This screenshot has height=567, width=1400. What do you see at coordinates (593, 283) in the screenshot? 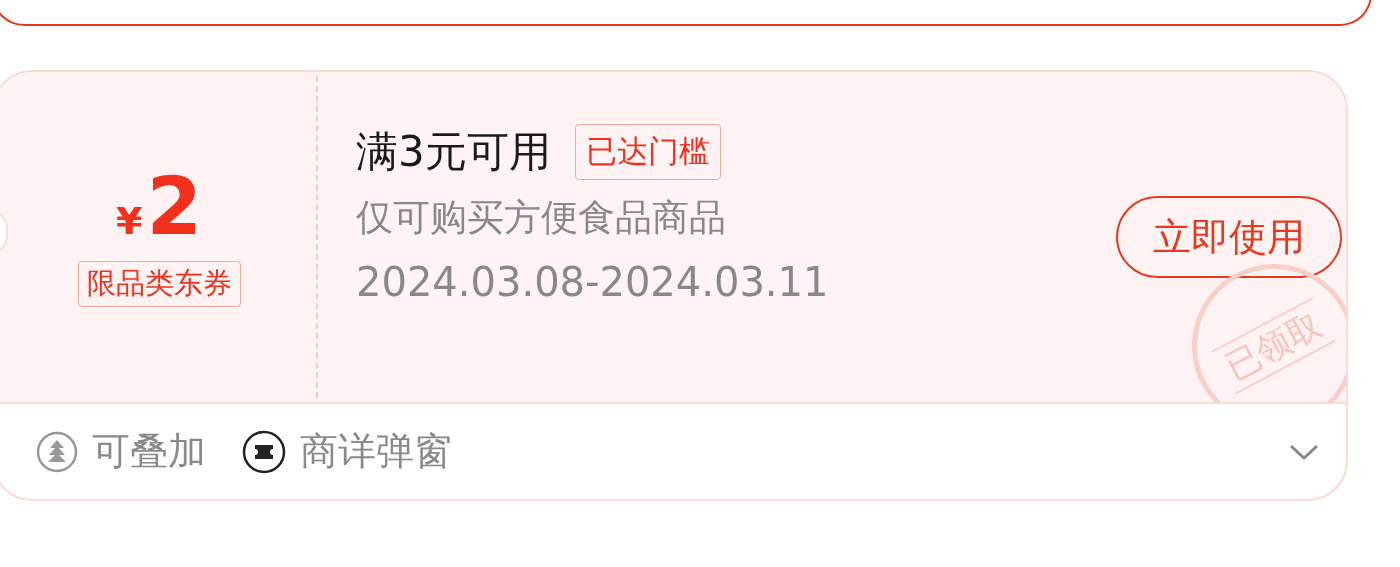
I see `validity-text: 2024.03.08-2024.03.11` at bounding box center [593, 283].